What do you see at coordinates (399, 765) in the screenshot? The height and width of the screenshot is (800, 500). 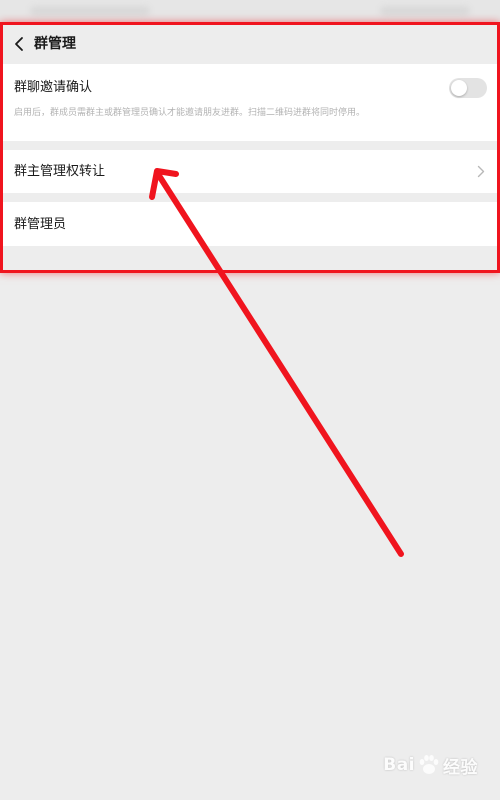 I see `watermark-text-left: Bai` at bounding box center [399, 765].